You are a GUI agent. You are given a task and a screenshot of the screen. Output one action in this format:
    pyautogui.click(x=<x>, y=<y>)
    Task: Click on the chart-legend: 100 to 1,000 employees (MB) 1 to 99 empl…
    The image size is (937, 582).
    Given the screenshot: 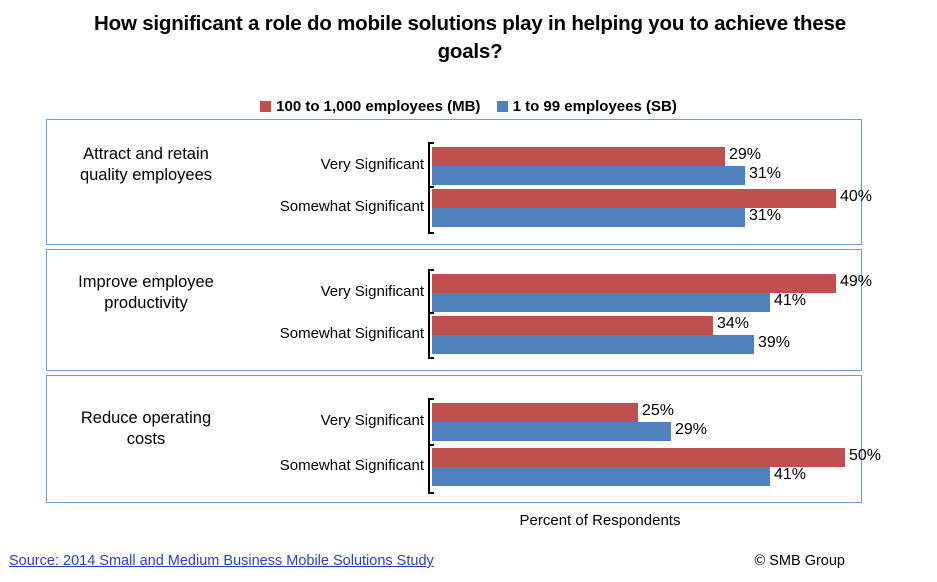 What is the action you would take?
    pyautogui.click(x=468, y=106)
    